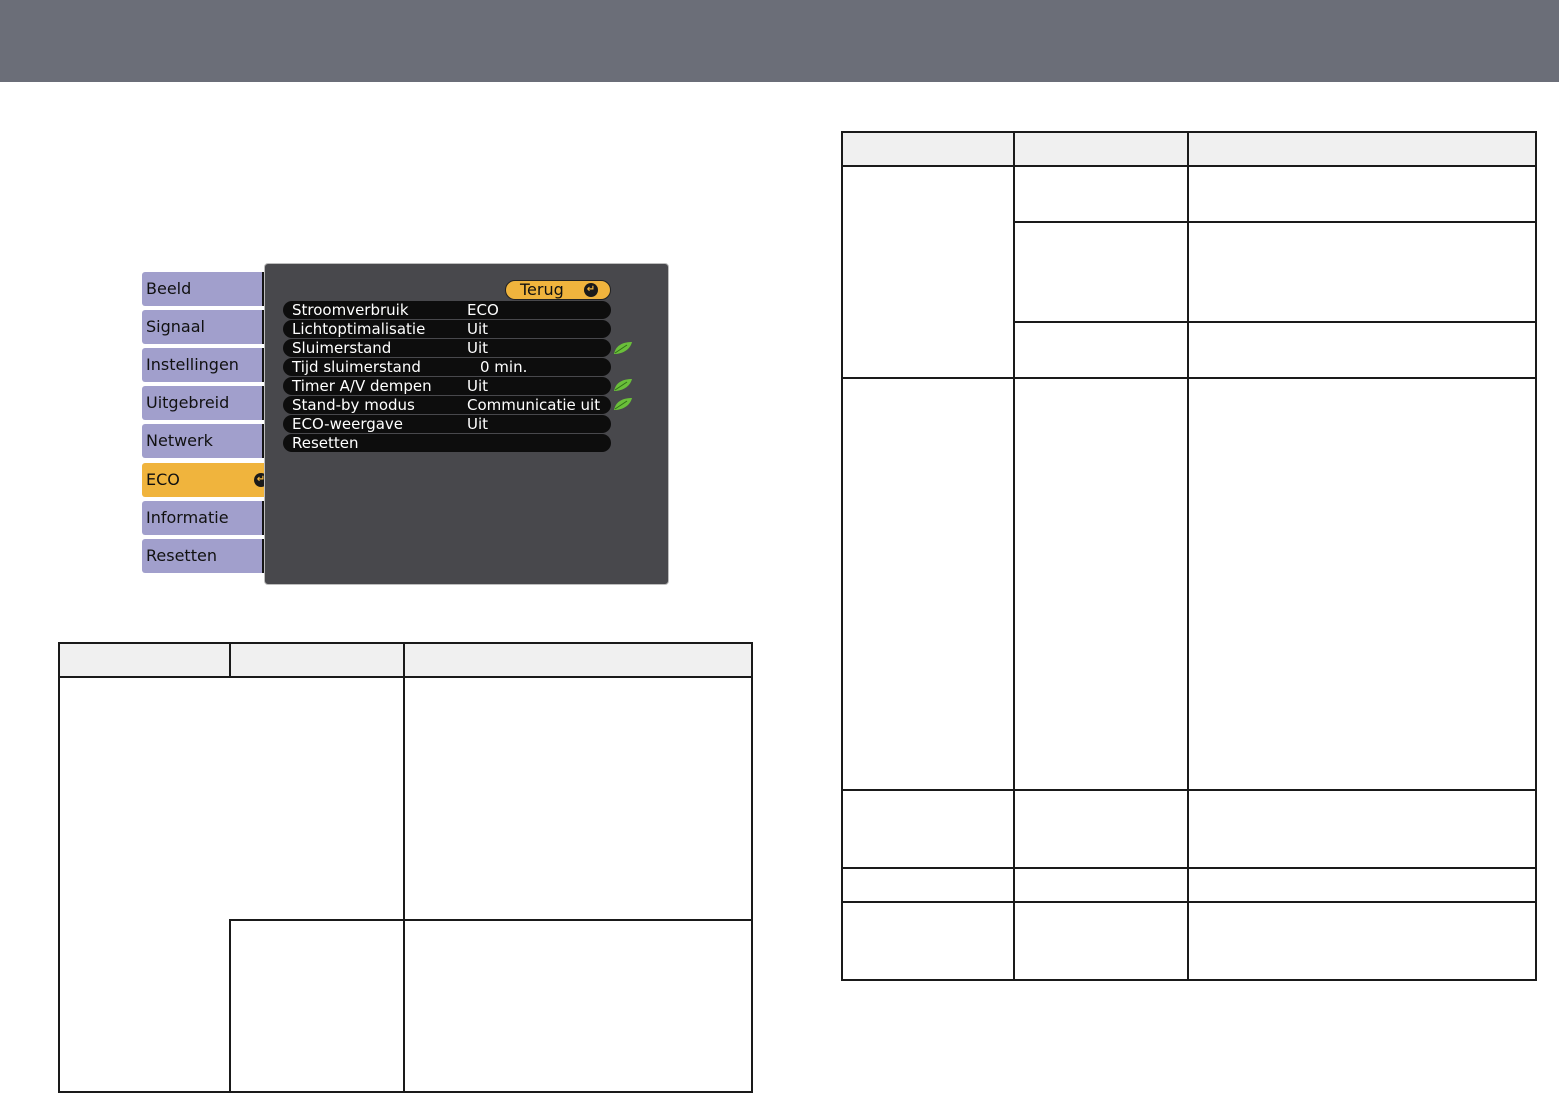 The width and height of the screenshot is (1559, 1094). What do you see at coordinates (350, 310) in the screenshot?
I see `setting-label: Stroomverbruik` at bounding box center [350, 310].